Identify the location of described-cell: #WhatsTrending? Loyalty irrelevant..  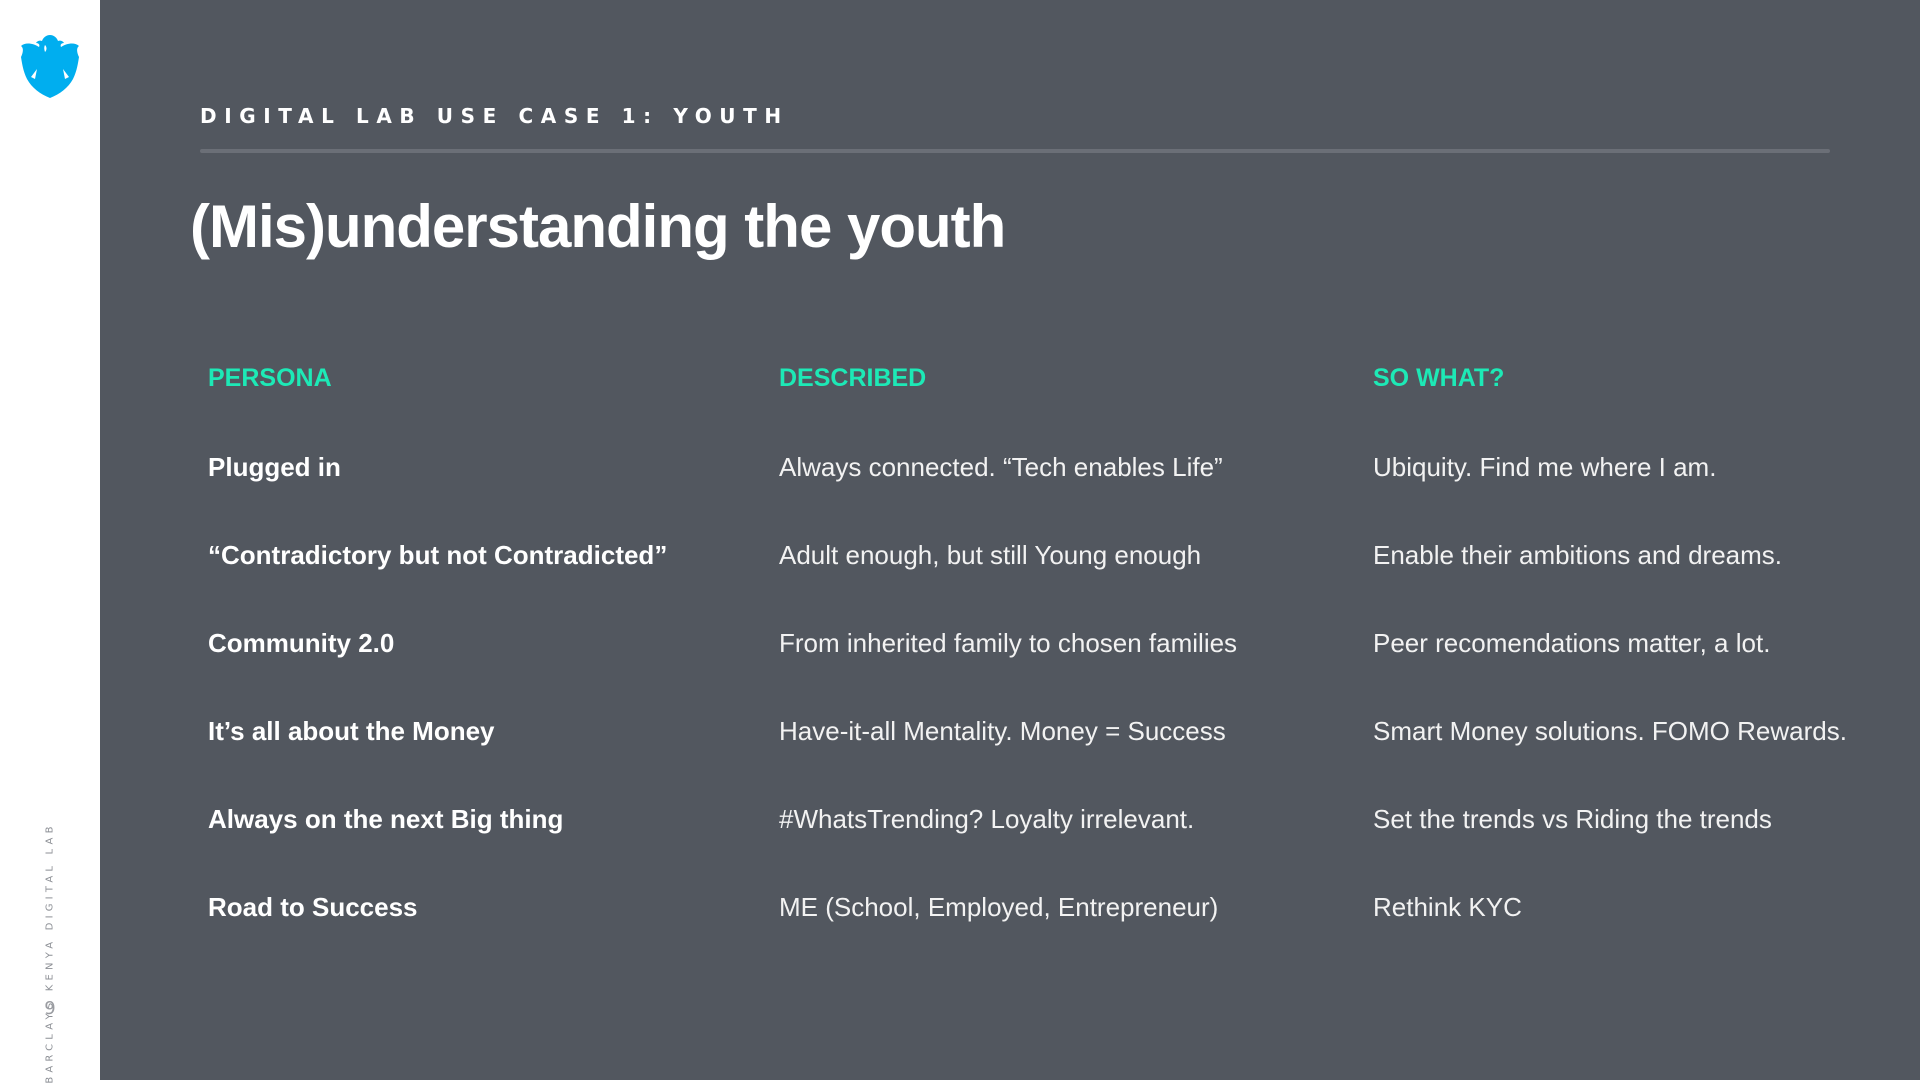
(987, 819).